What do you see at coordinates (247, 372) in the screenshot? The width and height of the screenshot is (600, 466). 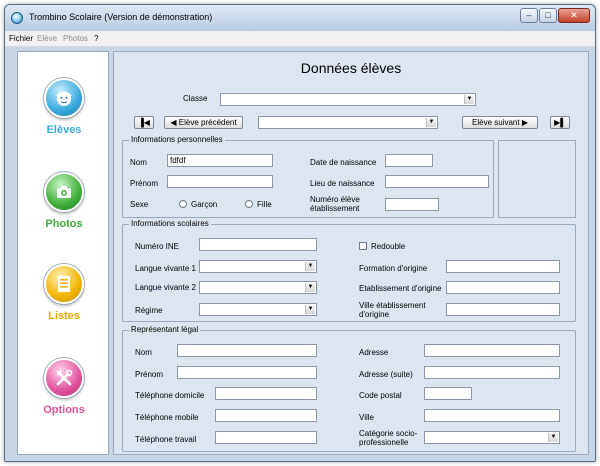 I see `rep-prenom-field` at bounding box center [247, 372].